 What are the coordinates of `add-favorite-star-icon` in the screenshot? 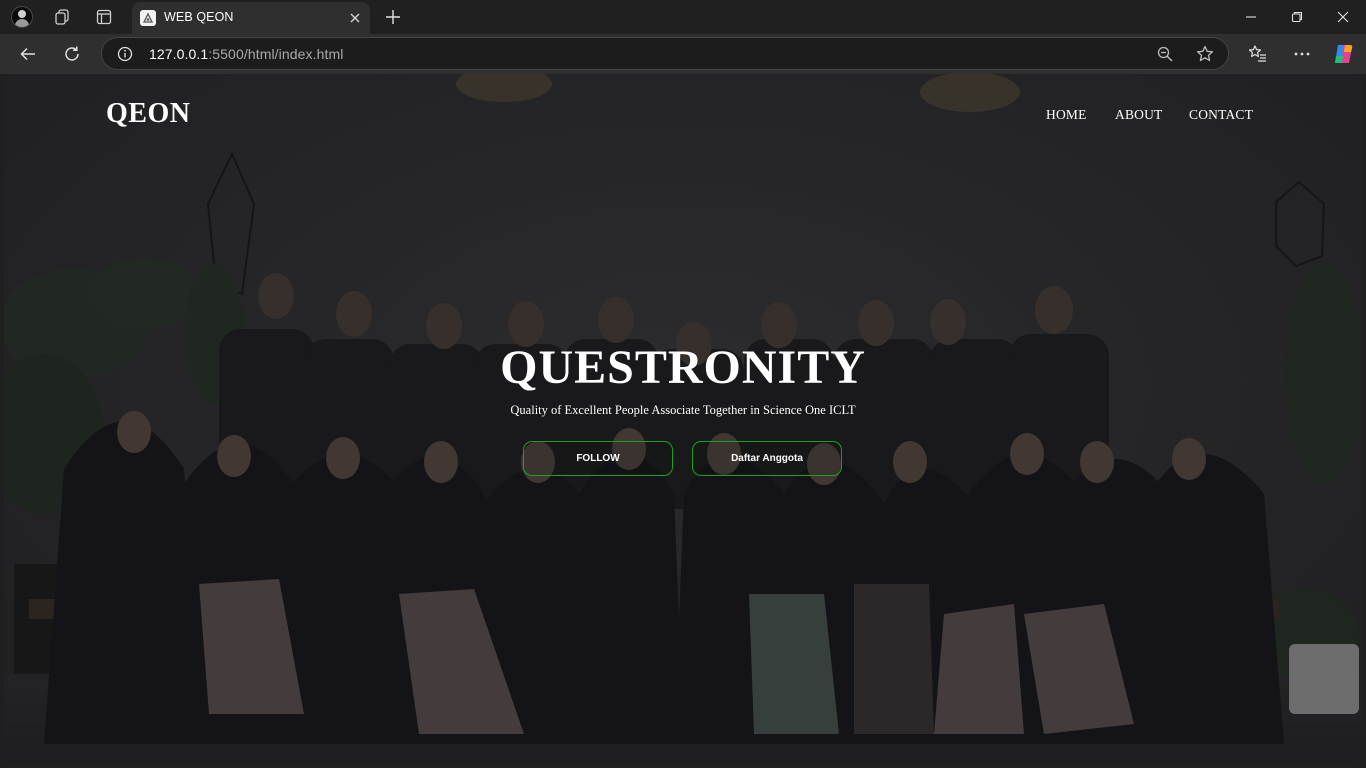 It's located at (1205, 54).